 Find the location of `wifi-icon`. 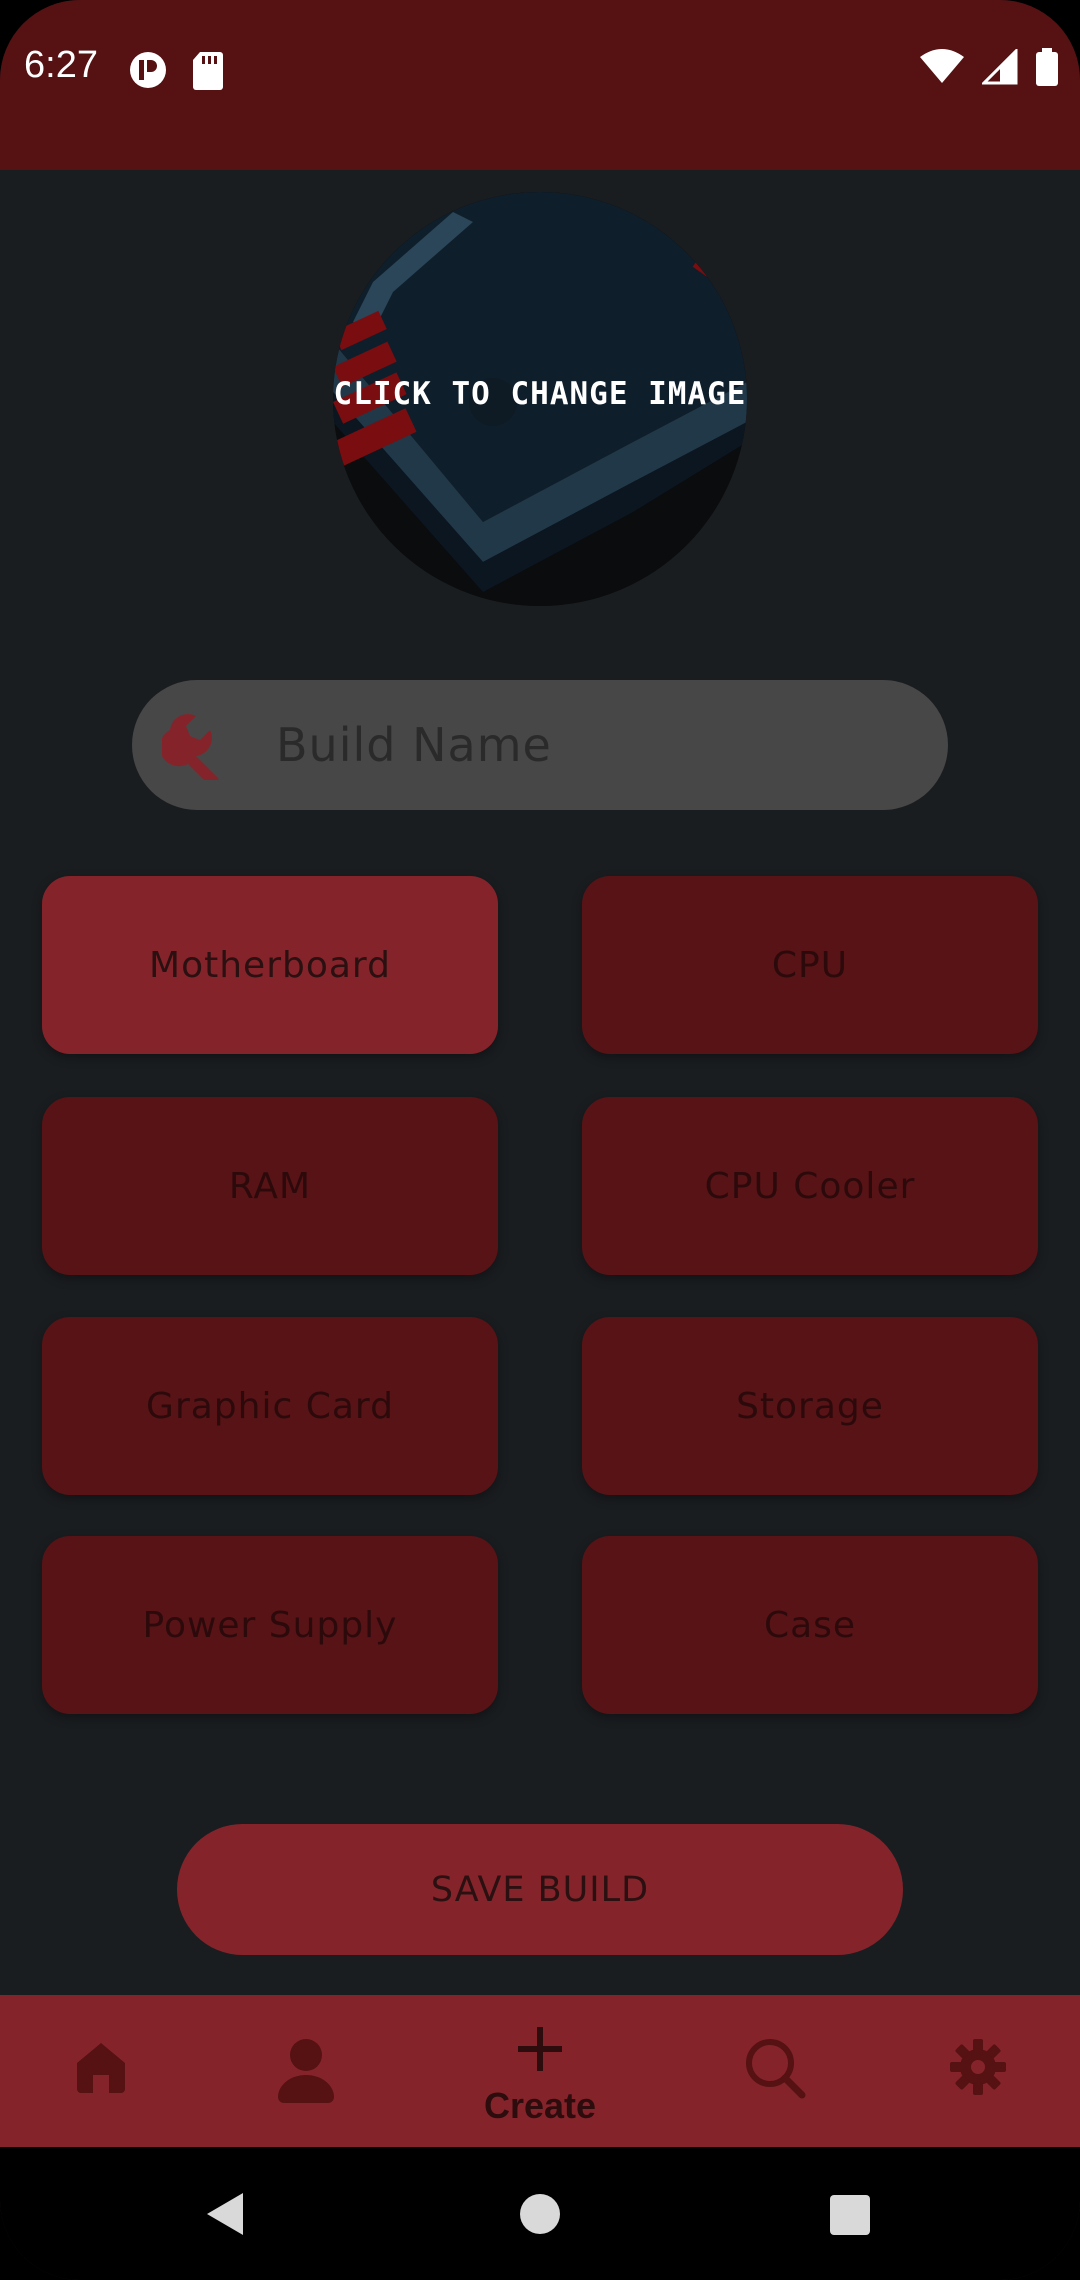

wifi-icon is located at coordinates (942, 69).